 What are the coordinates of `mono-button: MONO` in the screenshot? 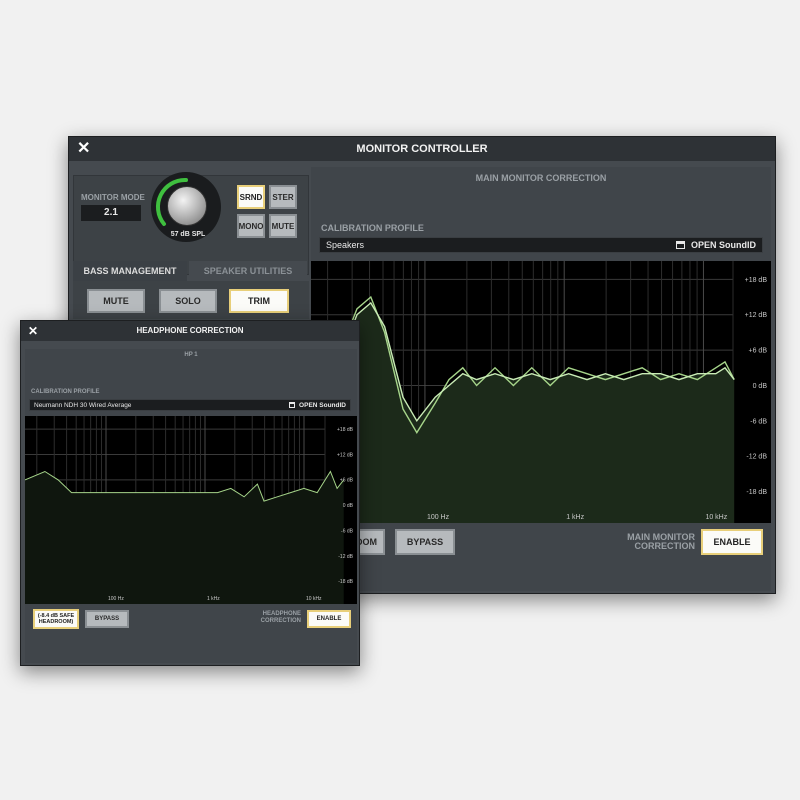 It's located at (251, 226).